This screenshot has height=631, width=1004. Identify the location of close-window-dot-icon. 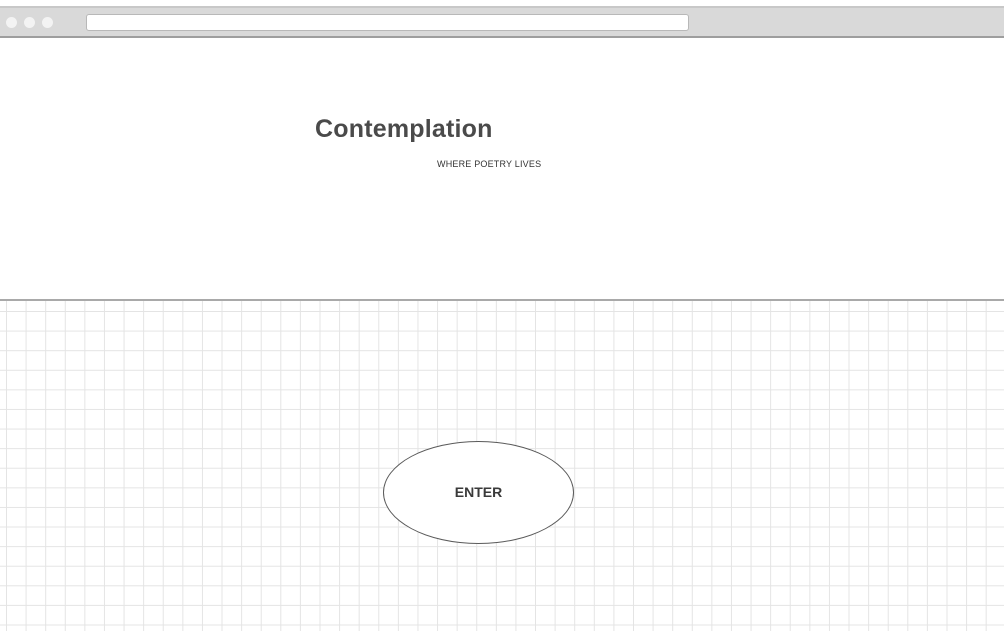
(11, 22).